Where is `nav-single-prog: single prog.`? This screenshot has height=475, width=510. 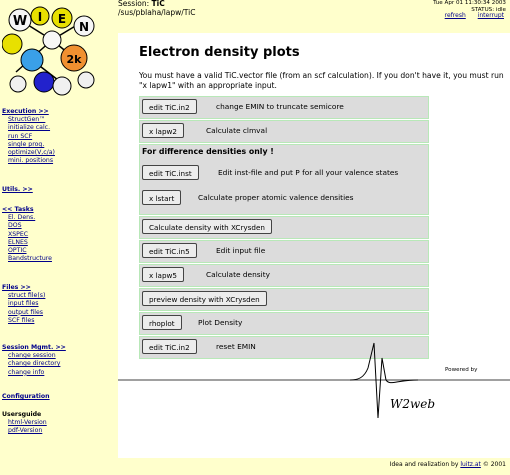
nav-single-prog: single prog. is located at coordinates (28, 145).